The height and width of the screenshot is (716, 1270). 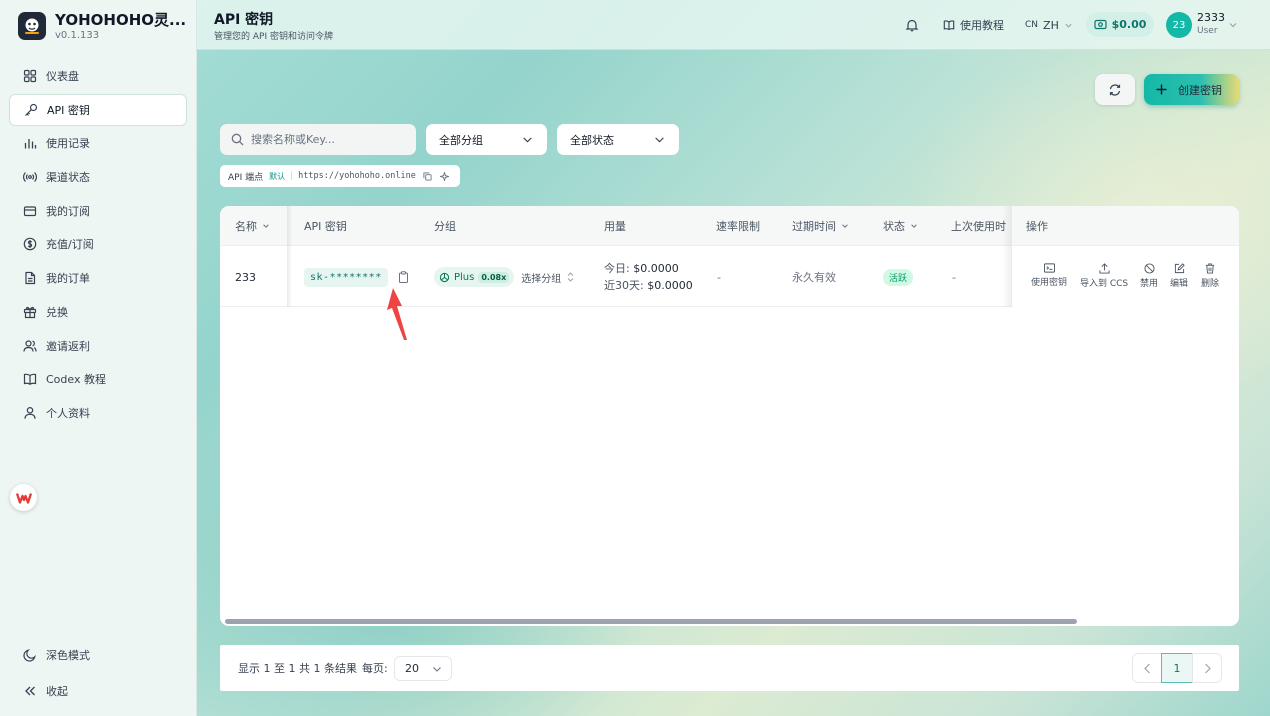 I want to click on create-key-label: 创建密钥, so click(x=1200, y=90).